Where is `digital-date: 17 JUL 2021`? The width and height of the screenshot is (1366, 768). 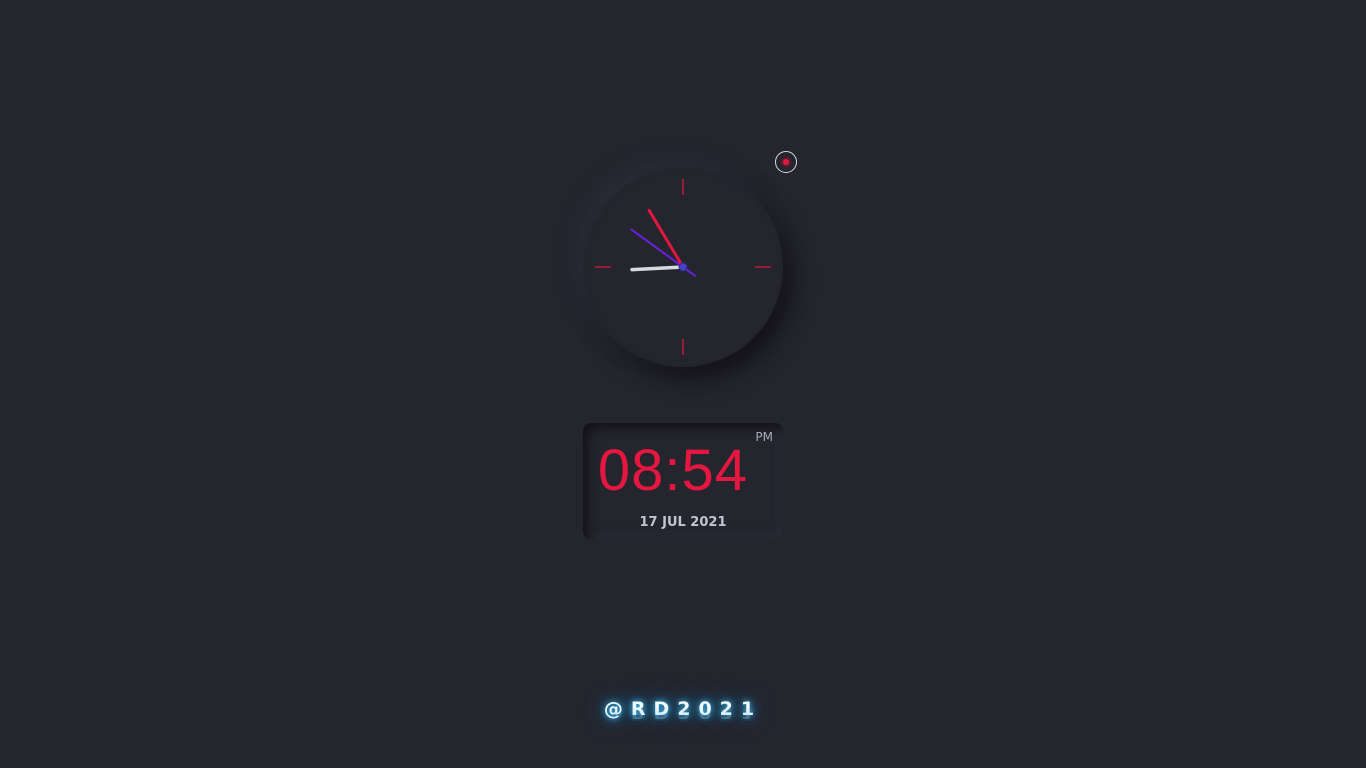
digital-date: 17 JUL 2021 is located at coordinates (683, 522).